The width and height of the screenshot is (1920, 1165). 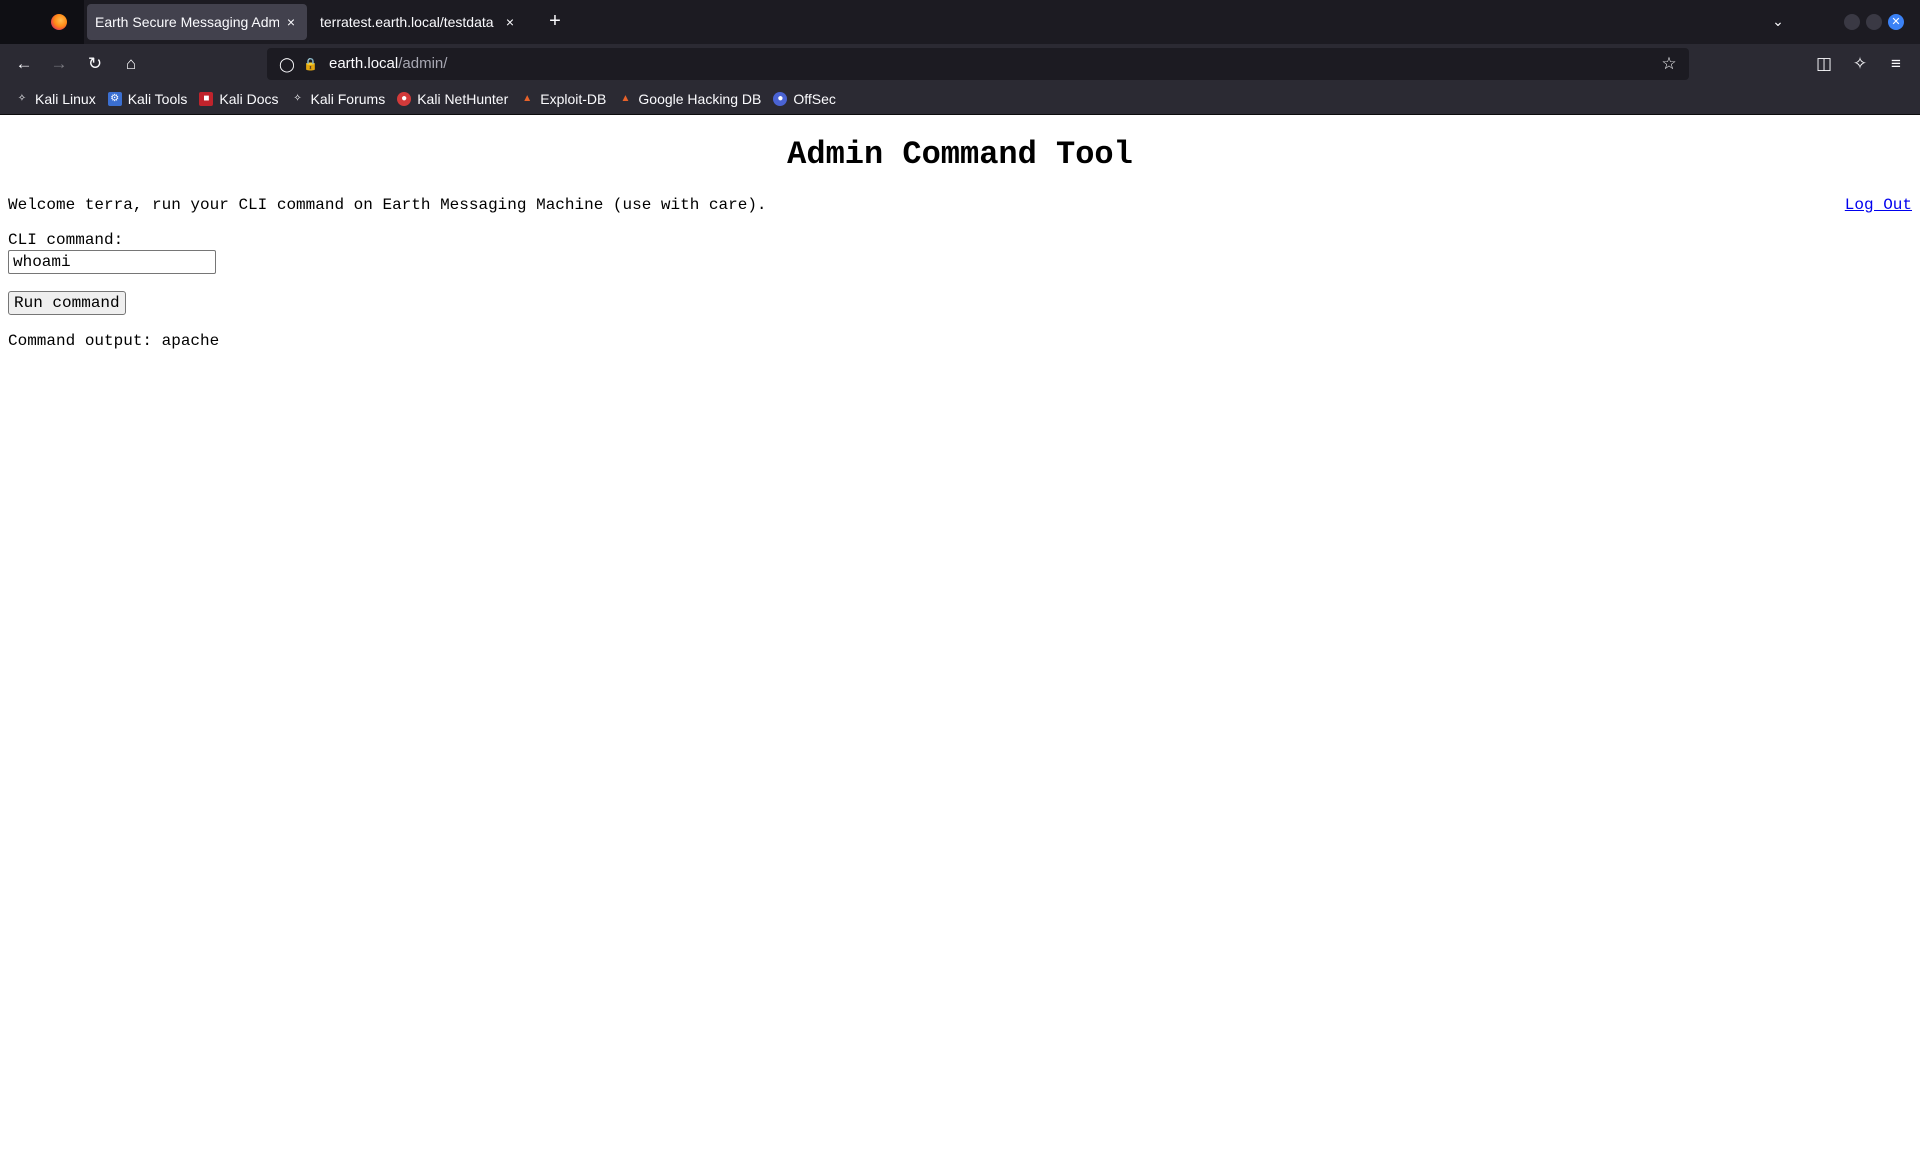 I want to click on new-tab-button: +, so click(x=555, y=21).